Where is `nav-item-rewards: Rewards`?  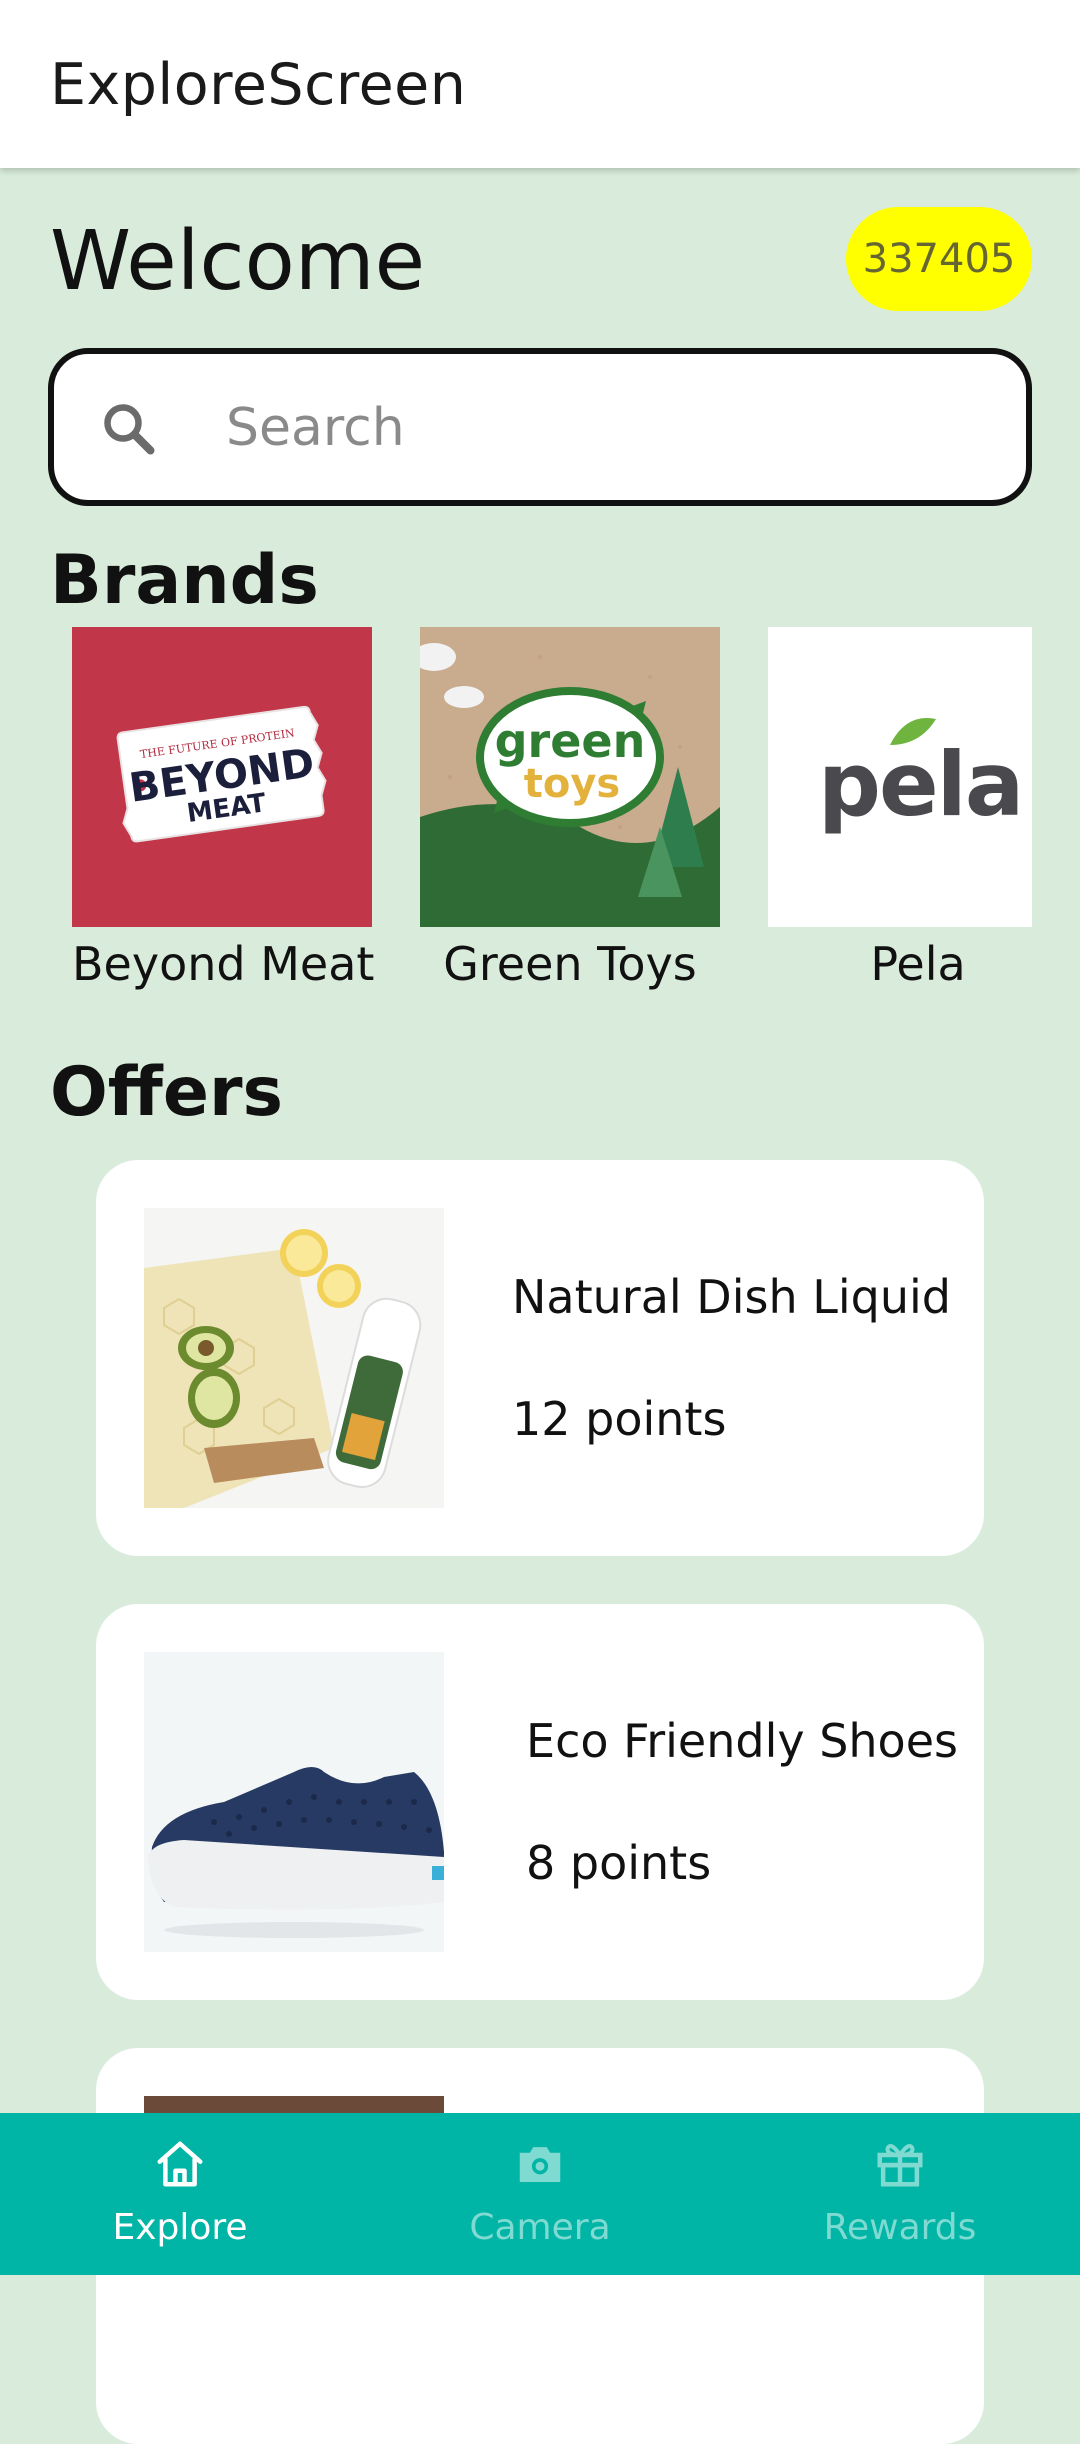 nav-item-rewards: Rewards is located at coordinates (900, 2194).